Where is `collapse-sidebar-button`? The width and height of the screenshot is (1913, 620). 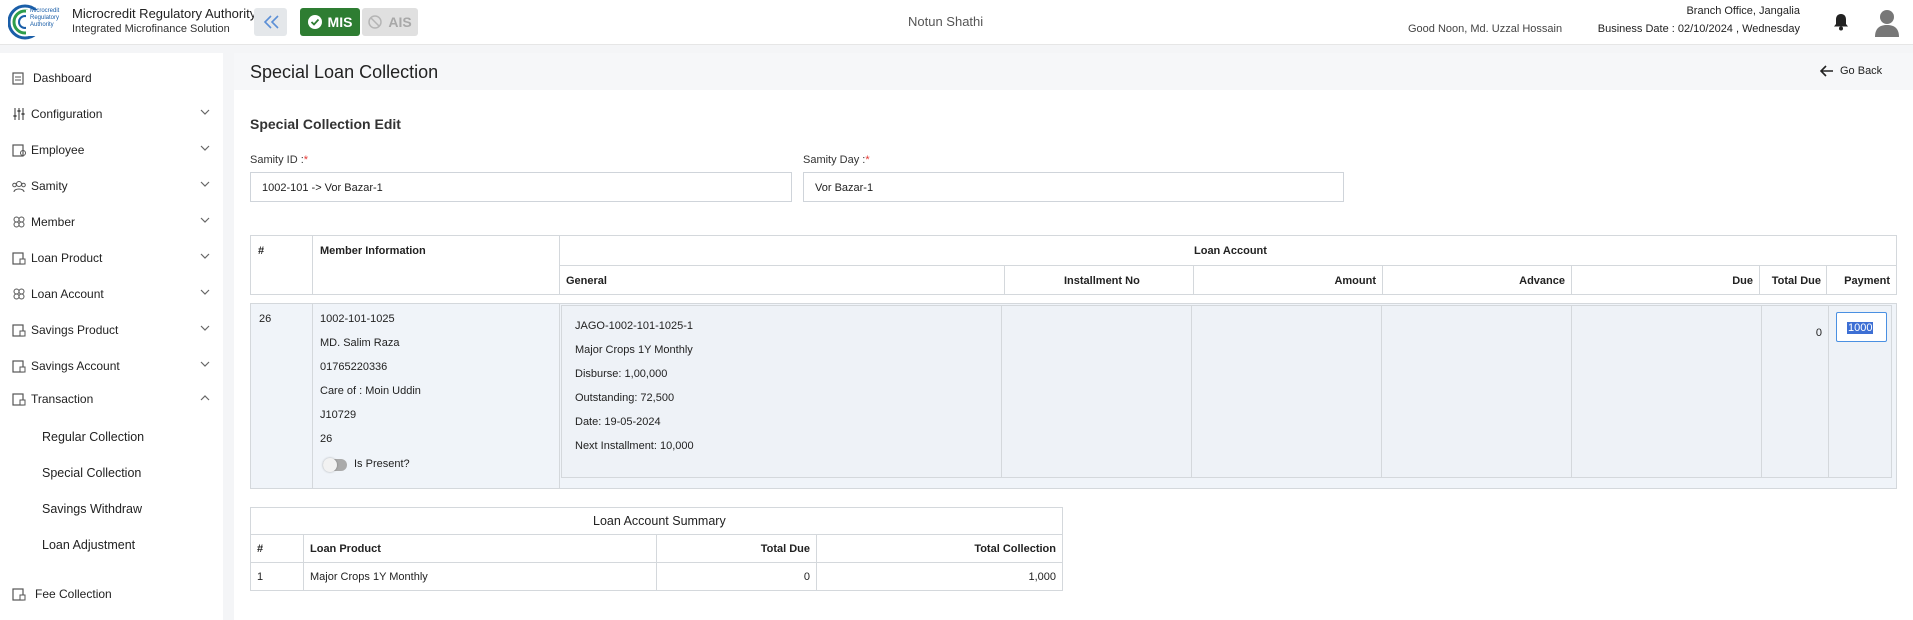 collapse-sidebar-button is located at coordinates (270, 22).